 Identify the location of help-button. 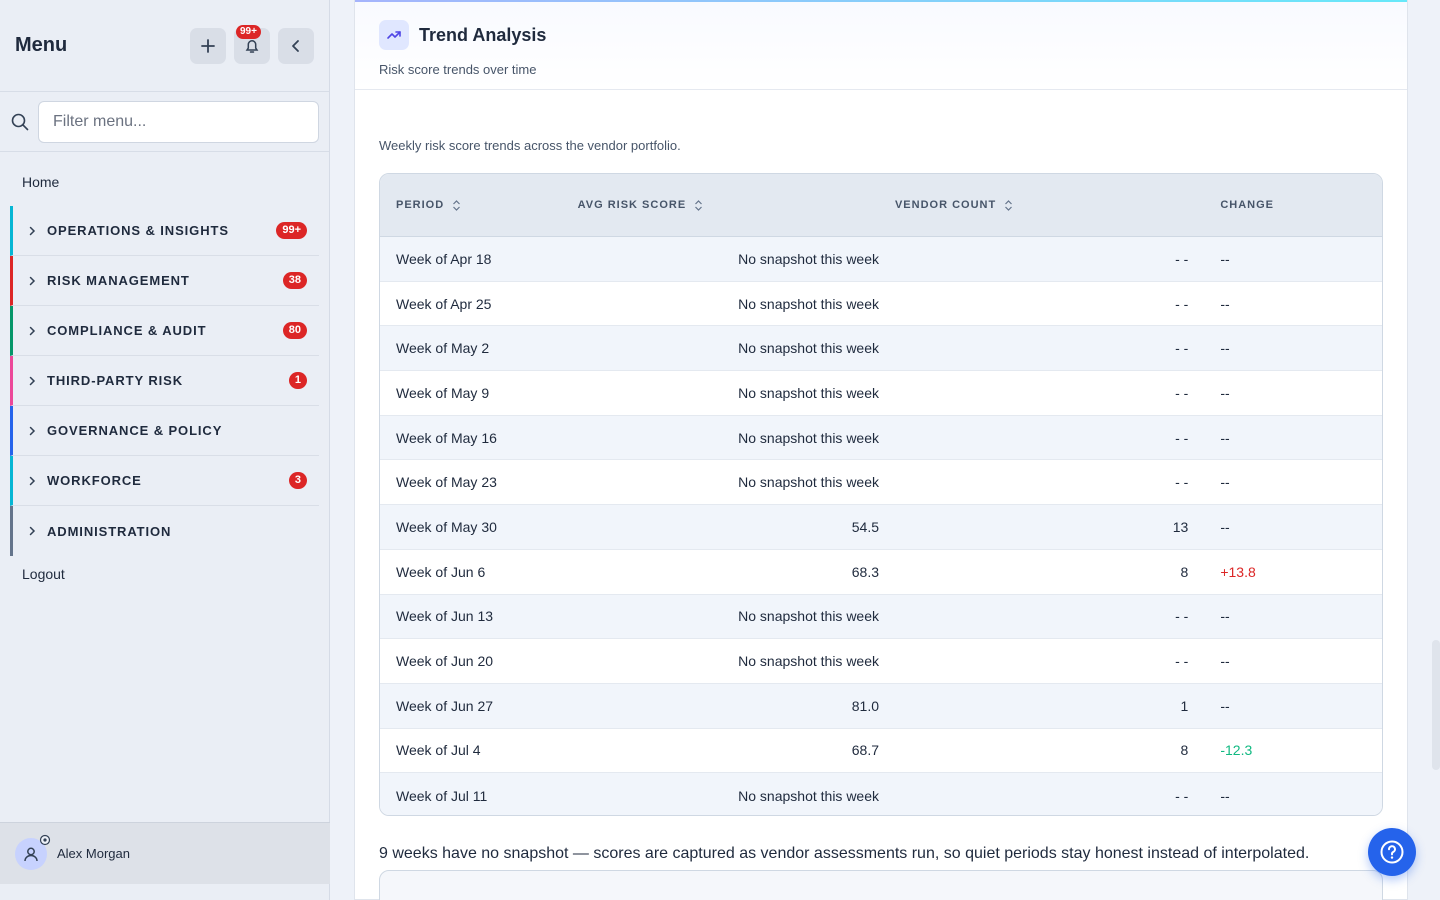
(1392, 852).